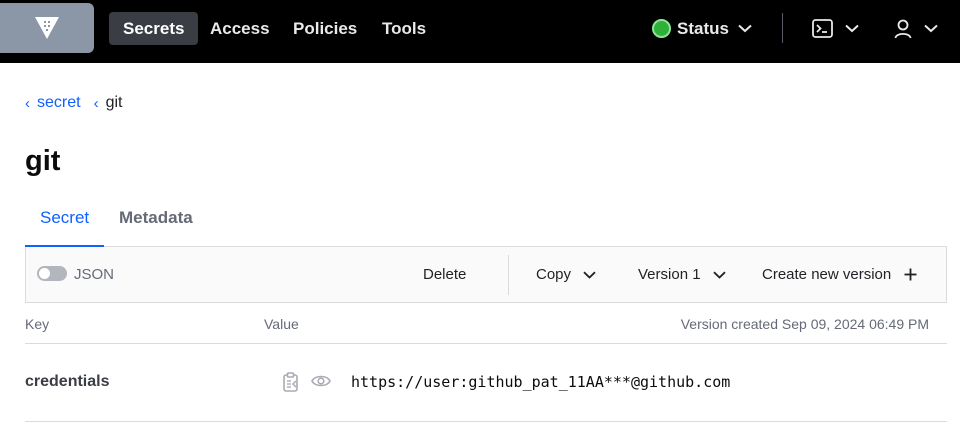 The height and width of the screenshot is (428, 960). I want to click on copy-clipboard-button, so click(291, 384).